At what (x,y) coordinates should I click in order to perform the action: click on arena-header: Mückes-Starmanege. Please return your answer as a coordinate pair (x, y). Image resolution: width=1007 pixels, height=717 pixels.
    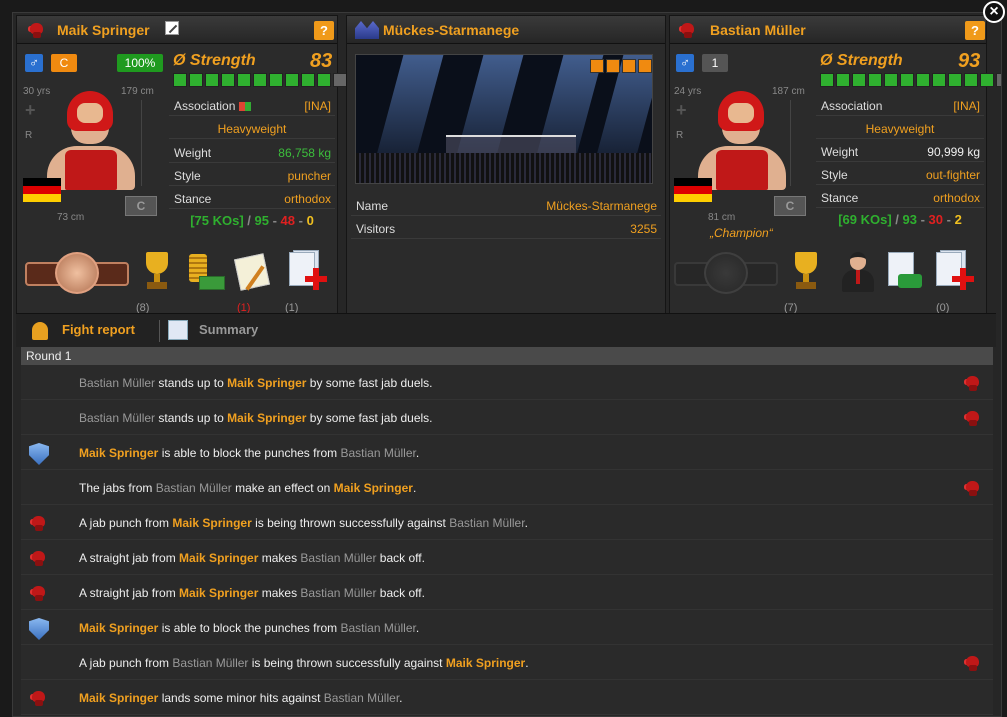
    Looking at the image, I should click on (506, 30).